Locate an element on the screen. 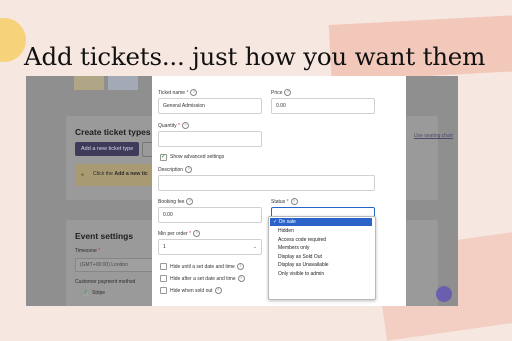 The height and width of the screenshot is (341, 512). min-per-order-select: 1 ⌄ is located at coordinates (210, 247).